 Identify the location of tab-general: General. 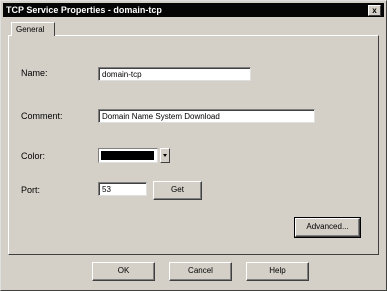
(33, 29).